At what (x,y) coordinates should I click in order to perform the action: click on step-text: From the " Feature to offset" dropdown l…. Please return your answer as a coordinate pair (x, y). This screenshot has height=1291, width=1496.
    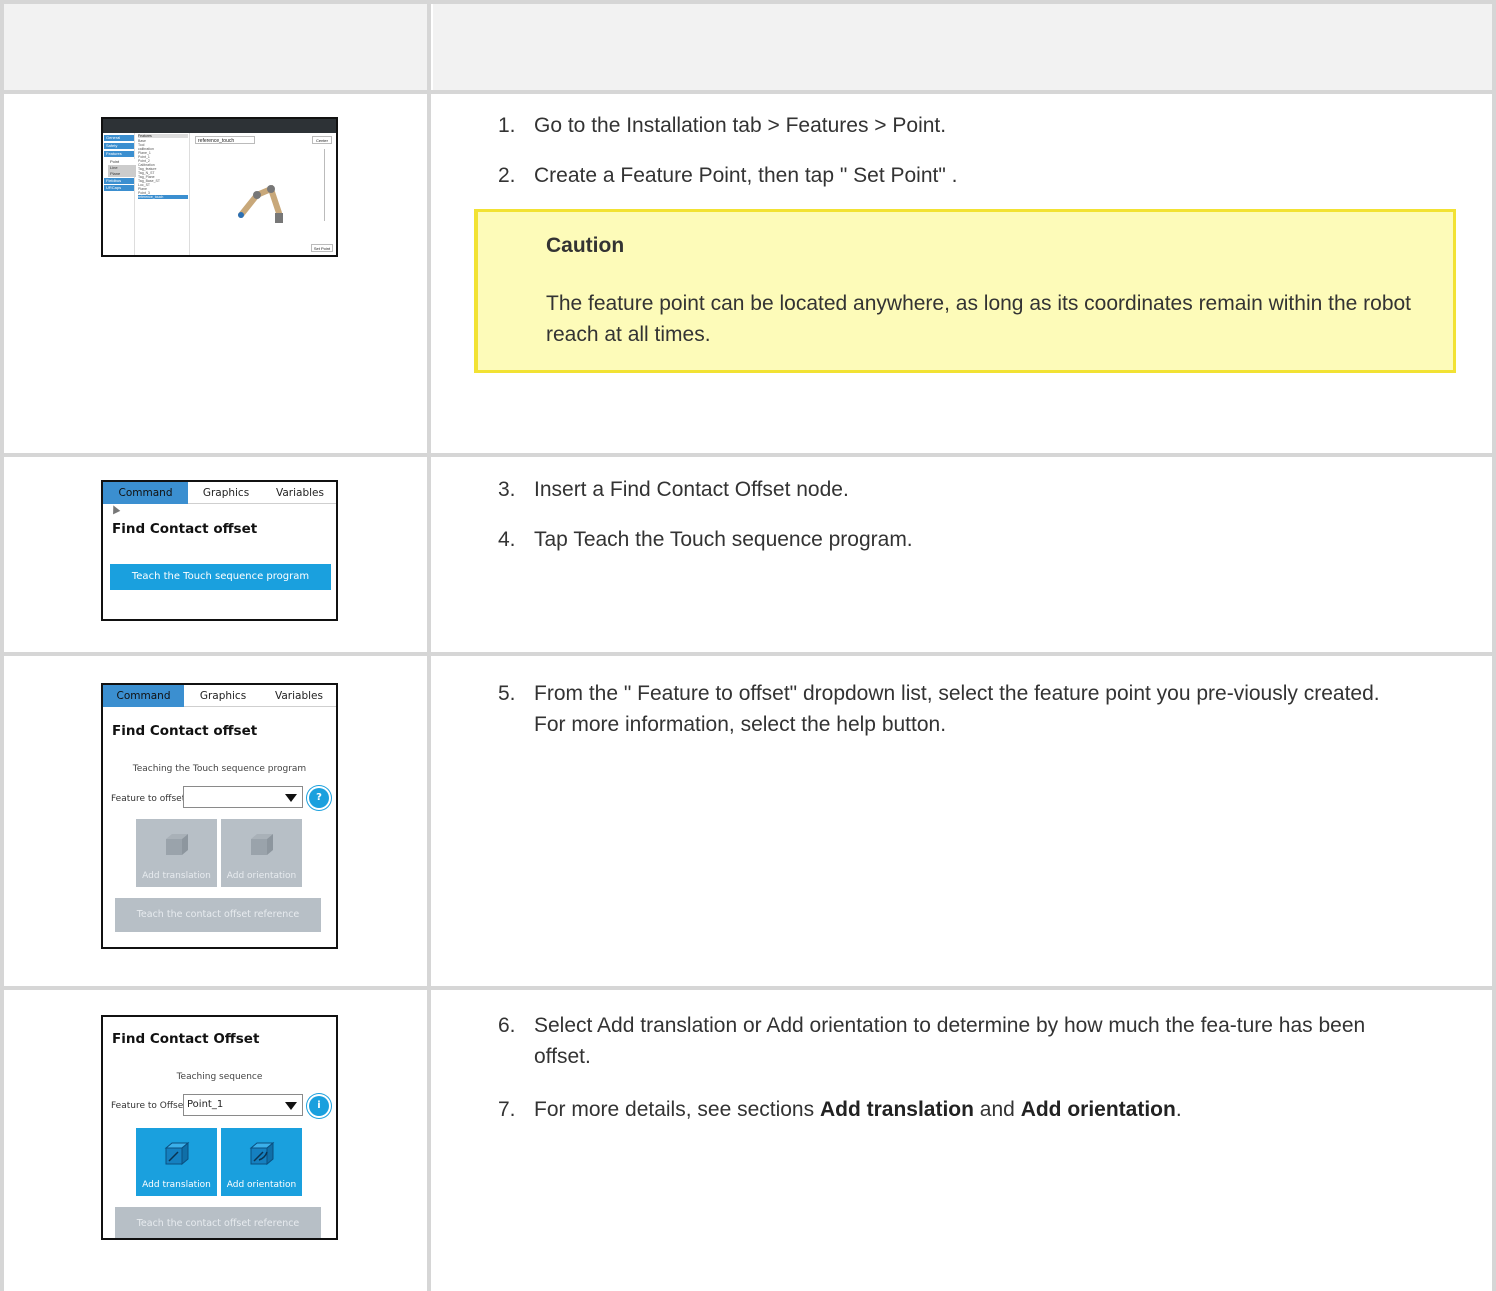
    Looking at the image, I should click on (957, 709).